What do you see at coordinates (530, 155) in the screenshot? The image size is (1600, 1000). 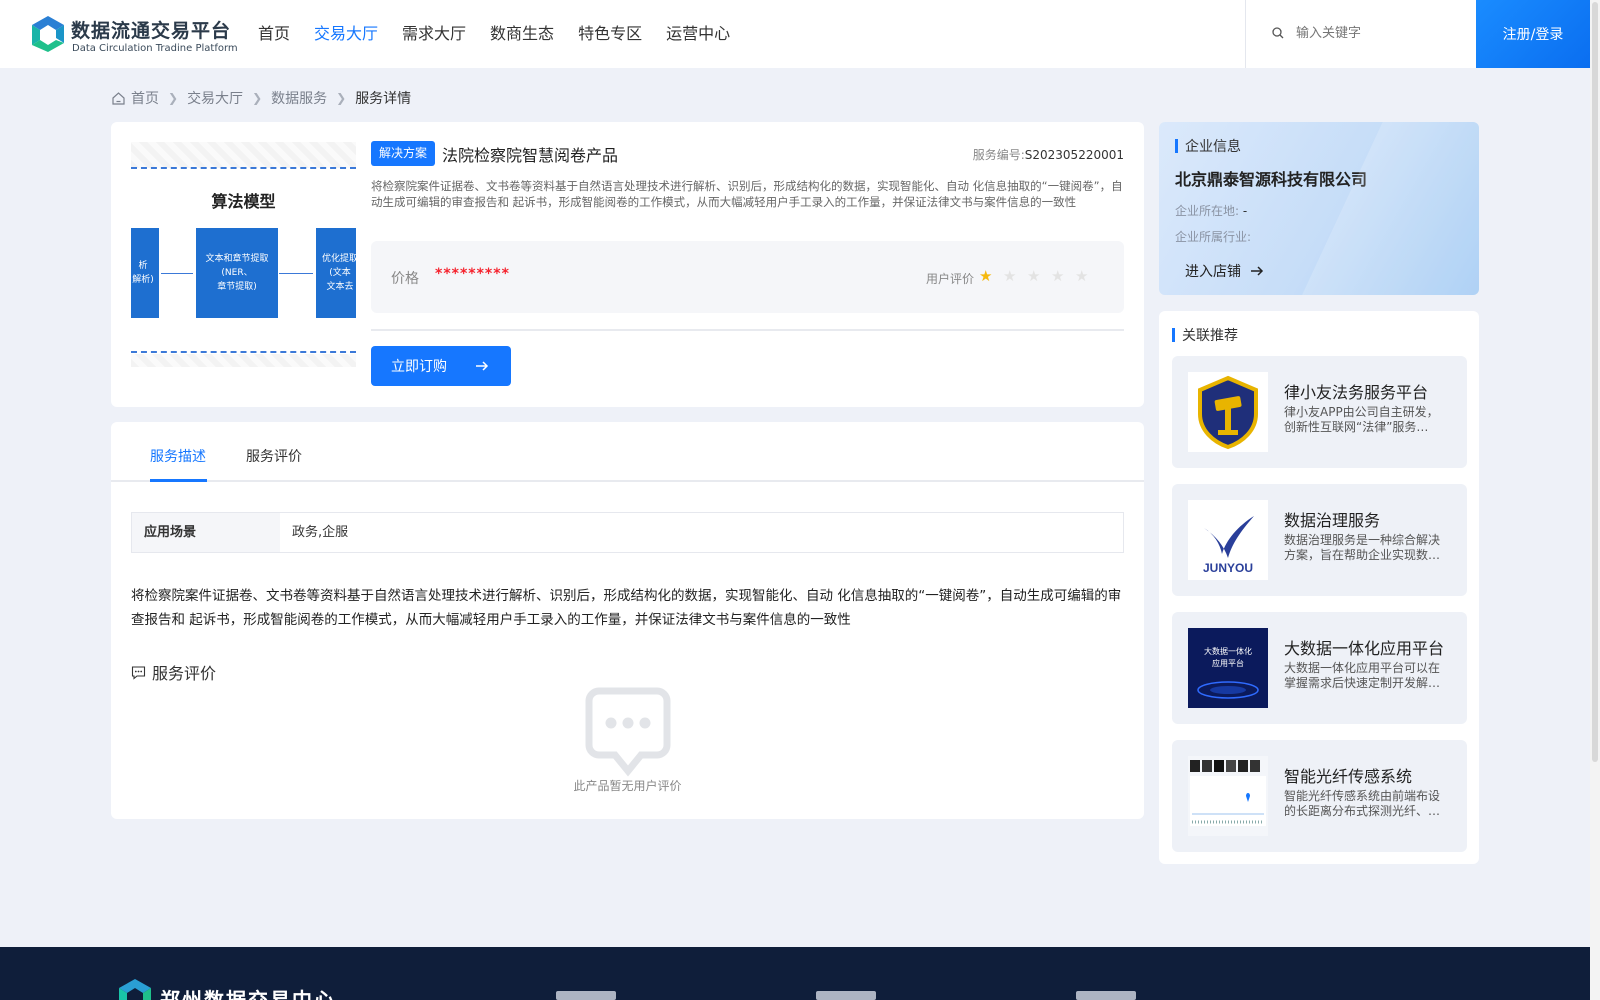 I see `product-title: 法院检察院智慧阅卷产品` at bounding box center [530, 155].